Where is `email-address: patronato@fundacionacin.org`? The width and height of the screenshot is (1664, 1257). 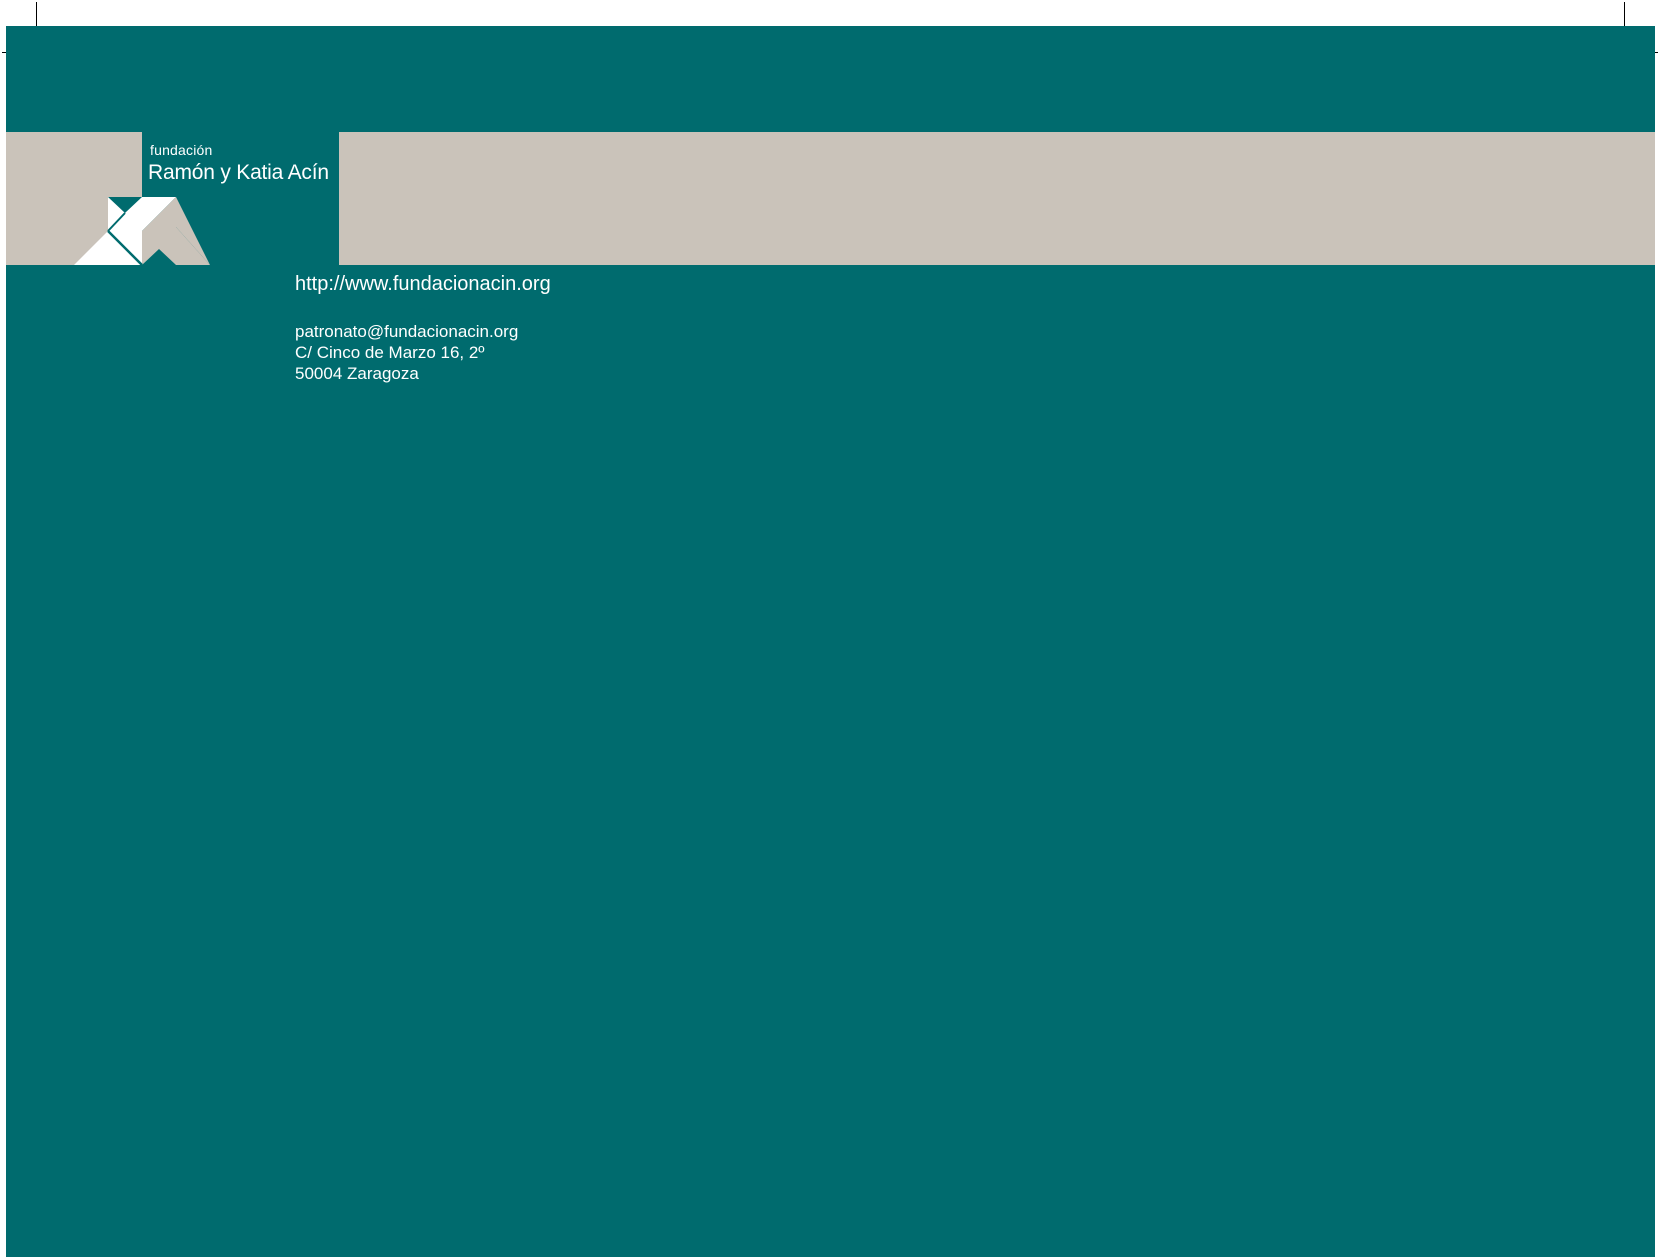
email-address: patronato@fundacionacin.org is located at coordinates (406, 332).